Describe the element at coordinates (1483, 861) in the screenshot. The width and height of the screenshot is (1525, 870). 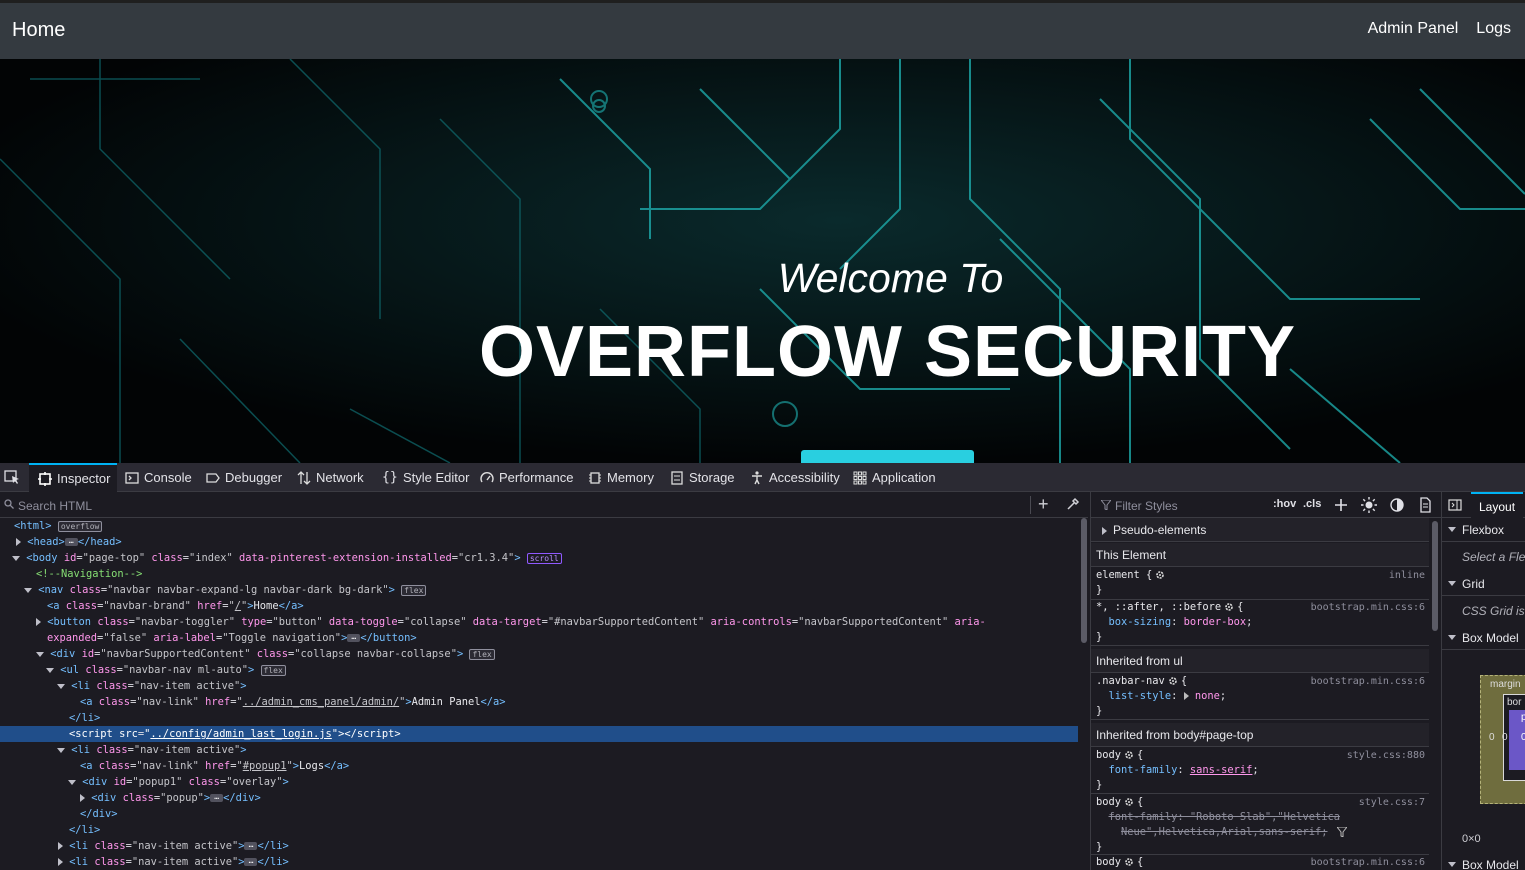
I see `box-model-properties-header: Box Model P` at that location.